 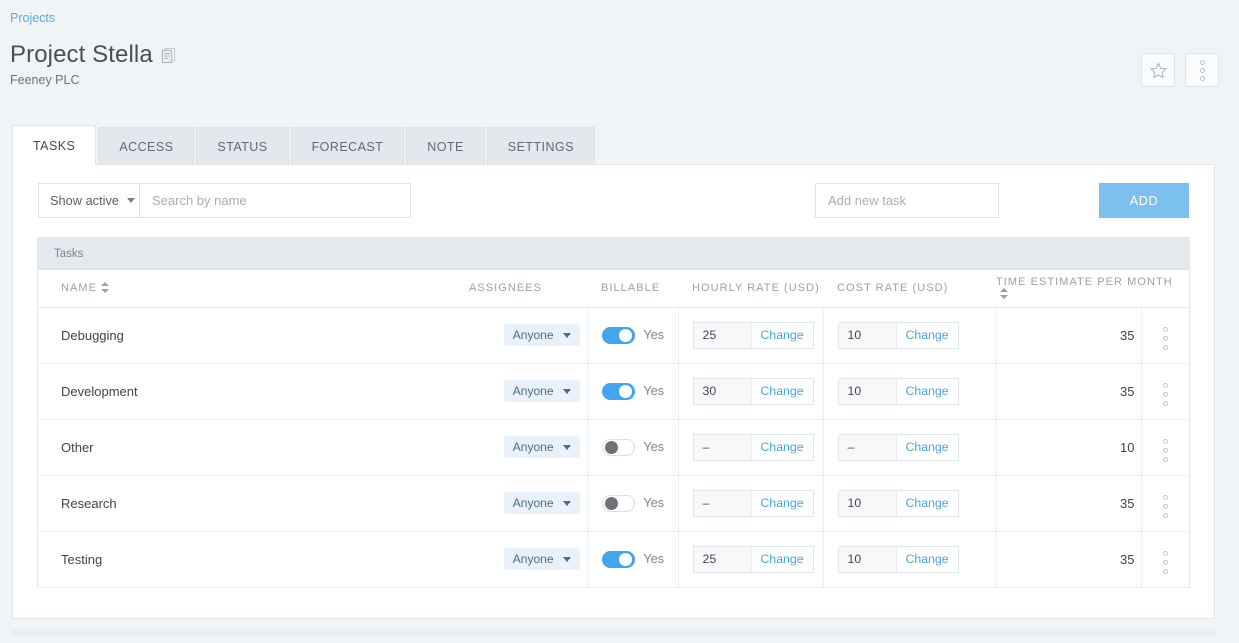 What do you see at coordinates (253, 335) in the screenshot?
I see `task-name-cell: Debugging` at bounding box center [253, 335].